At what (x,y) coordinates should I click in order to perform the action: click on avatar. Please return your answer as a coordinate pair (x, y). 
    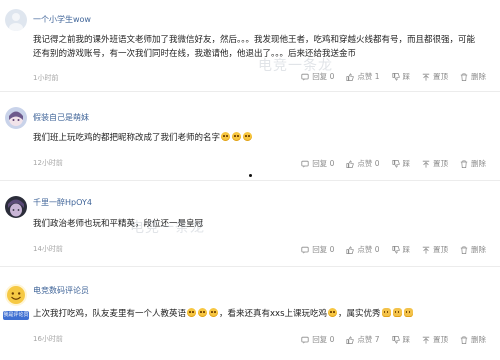
    Looking at the image, I should click on (16, 295).